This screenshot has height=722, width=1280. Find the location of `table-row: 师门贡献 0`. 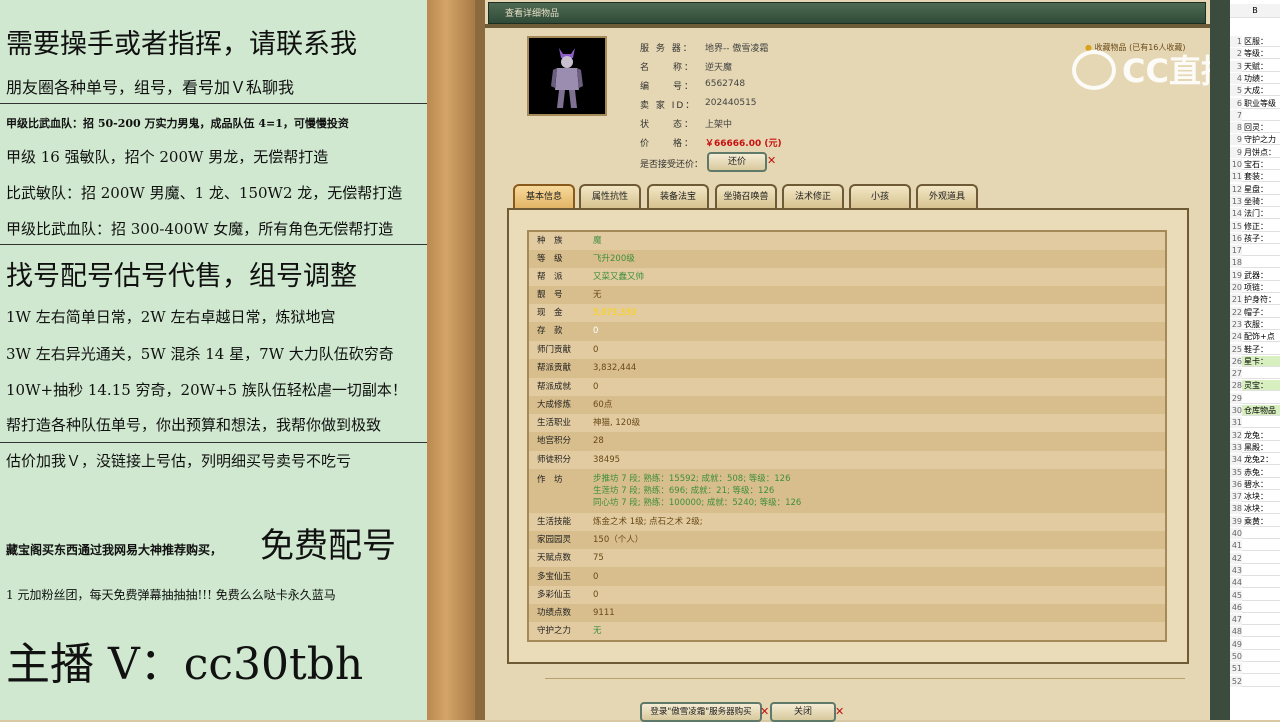

table-row: 师门贡献 0 is located at coordinates (847, 350).